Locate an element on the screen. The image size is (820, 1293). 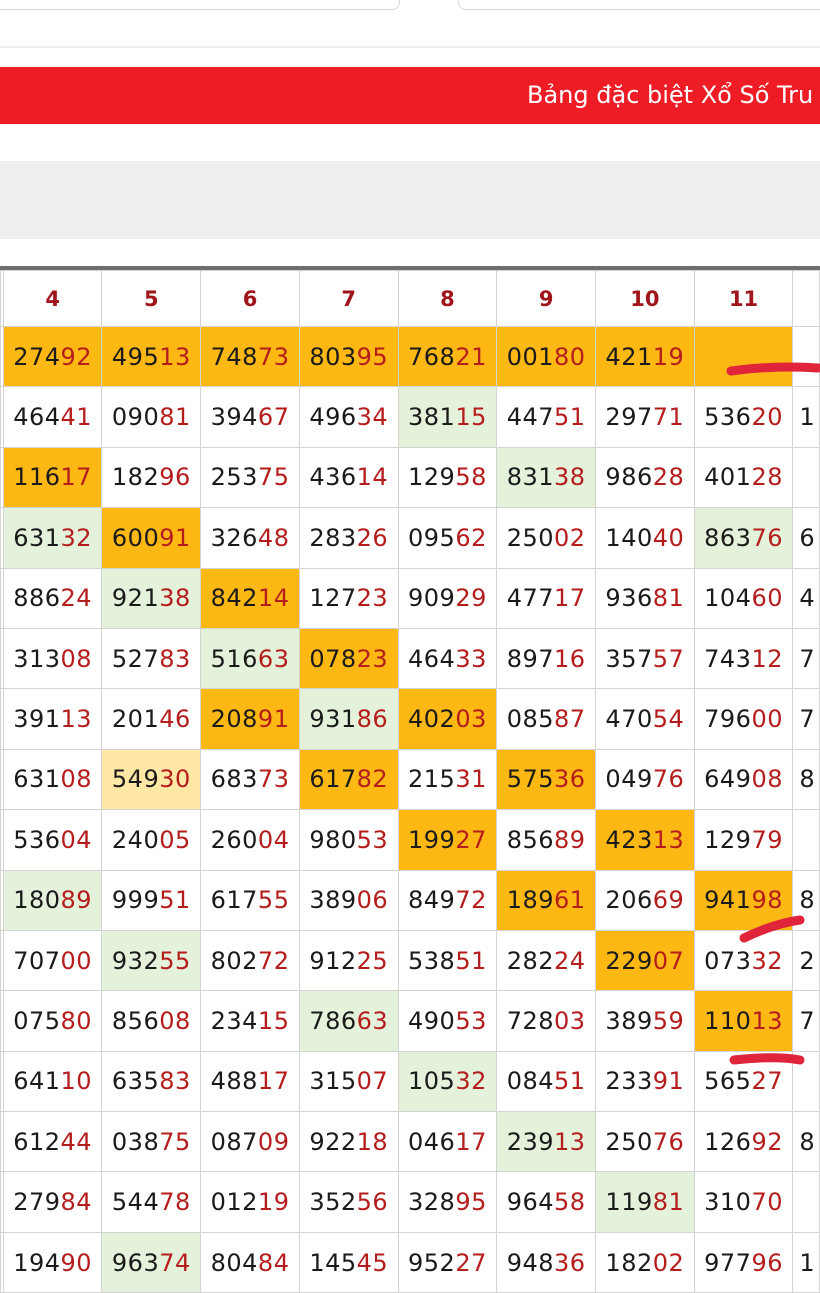
number-head: 310 is located at coordinates (728, 1202).